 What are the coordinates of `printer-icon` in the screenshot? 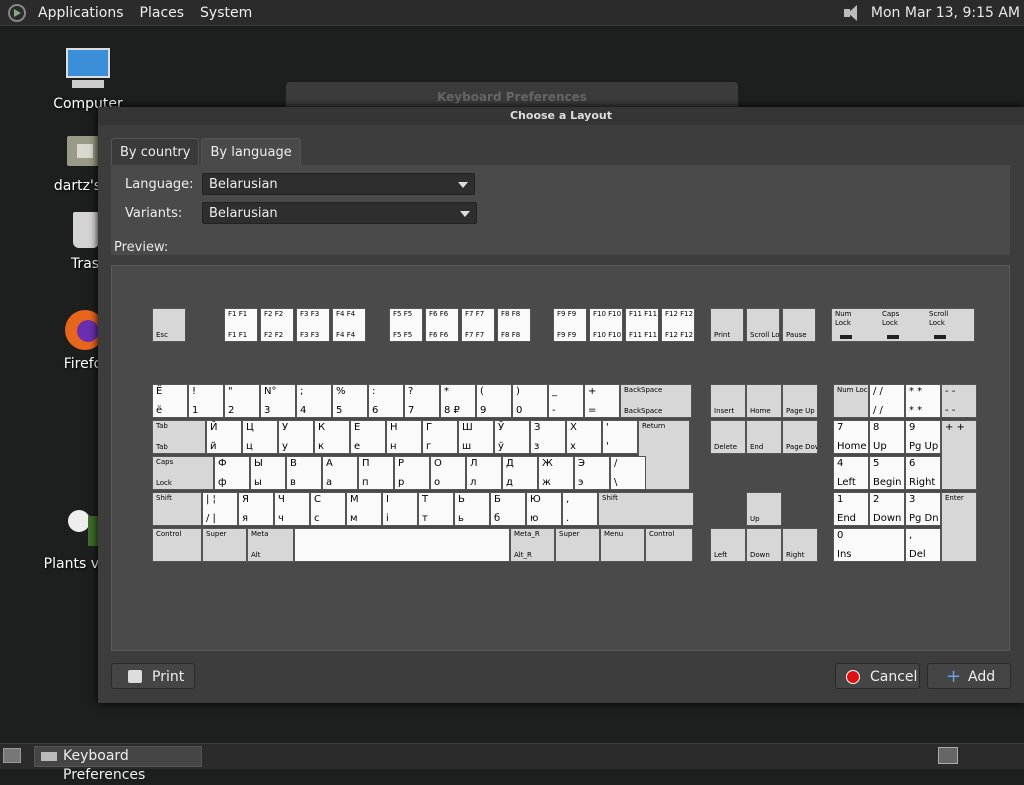 It's located at (135, 676).